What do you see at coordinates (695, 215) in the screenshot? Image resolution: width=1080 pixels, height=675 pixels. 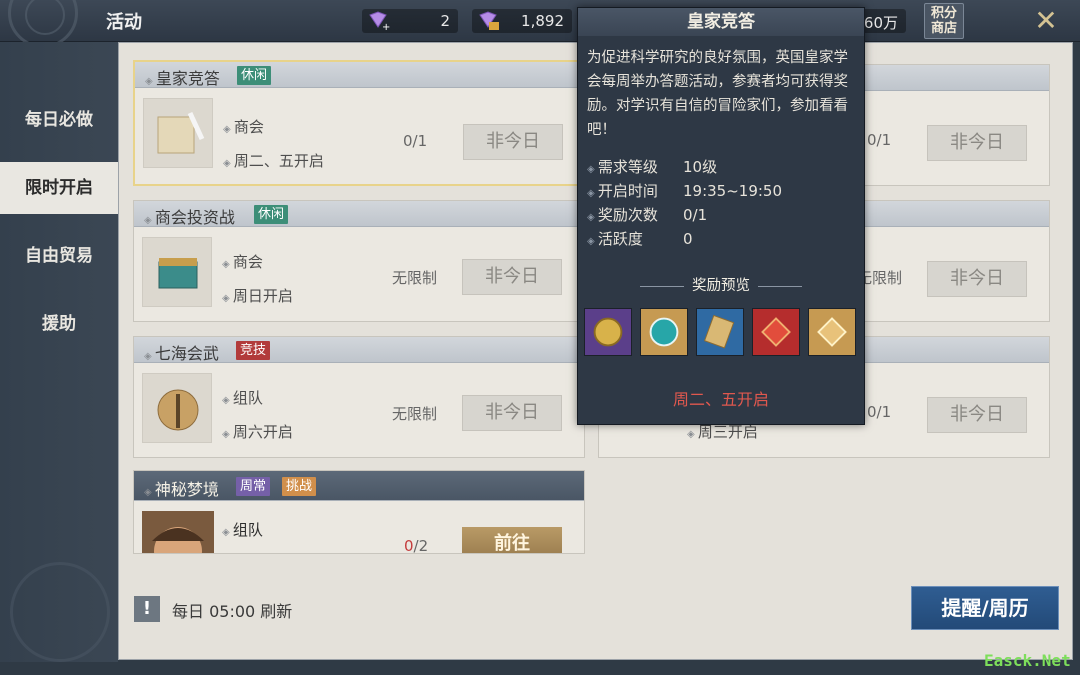 I see `row-value: 0/1` at bounding box center [695, 215].